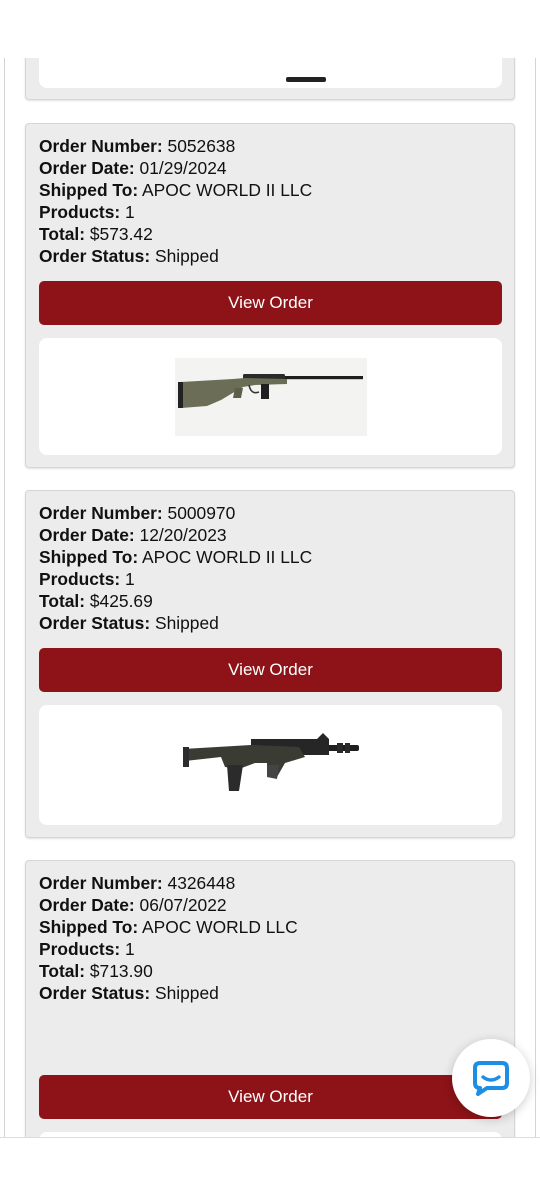 This screenshot has width=540, height=1200. Describe the element at coordinates (121, 600) in the screenshot. I see `total-value: $425.69` at that location.